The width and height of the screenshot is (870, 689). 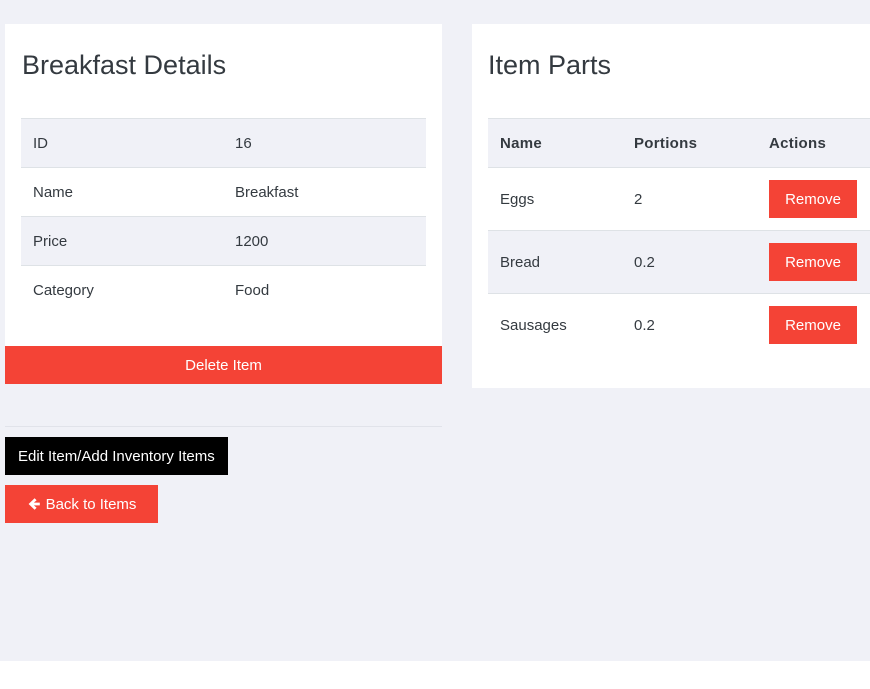 What do you see at coordinates (813, 143) in the screenshot?
I see `column-header-actions: Actions` at bounding box center [813, 143].